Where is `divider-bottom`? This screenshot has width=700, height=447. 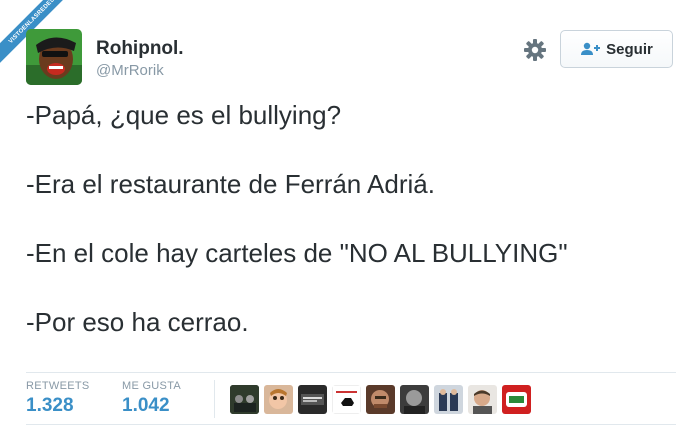
divider-bottom is located at coordinates (351, 424).